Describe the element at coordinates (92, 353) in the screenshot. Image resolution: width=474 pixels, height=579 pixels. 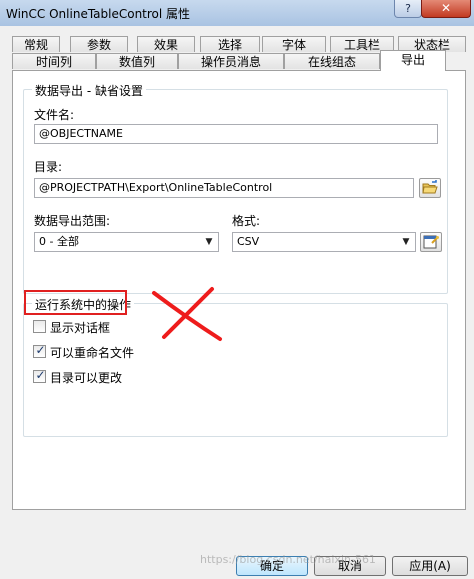
I see `rename-file-label: 可以重命名文件` at that location.